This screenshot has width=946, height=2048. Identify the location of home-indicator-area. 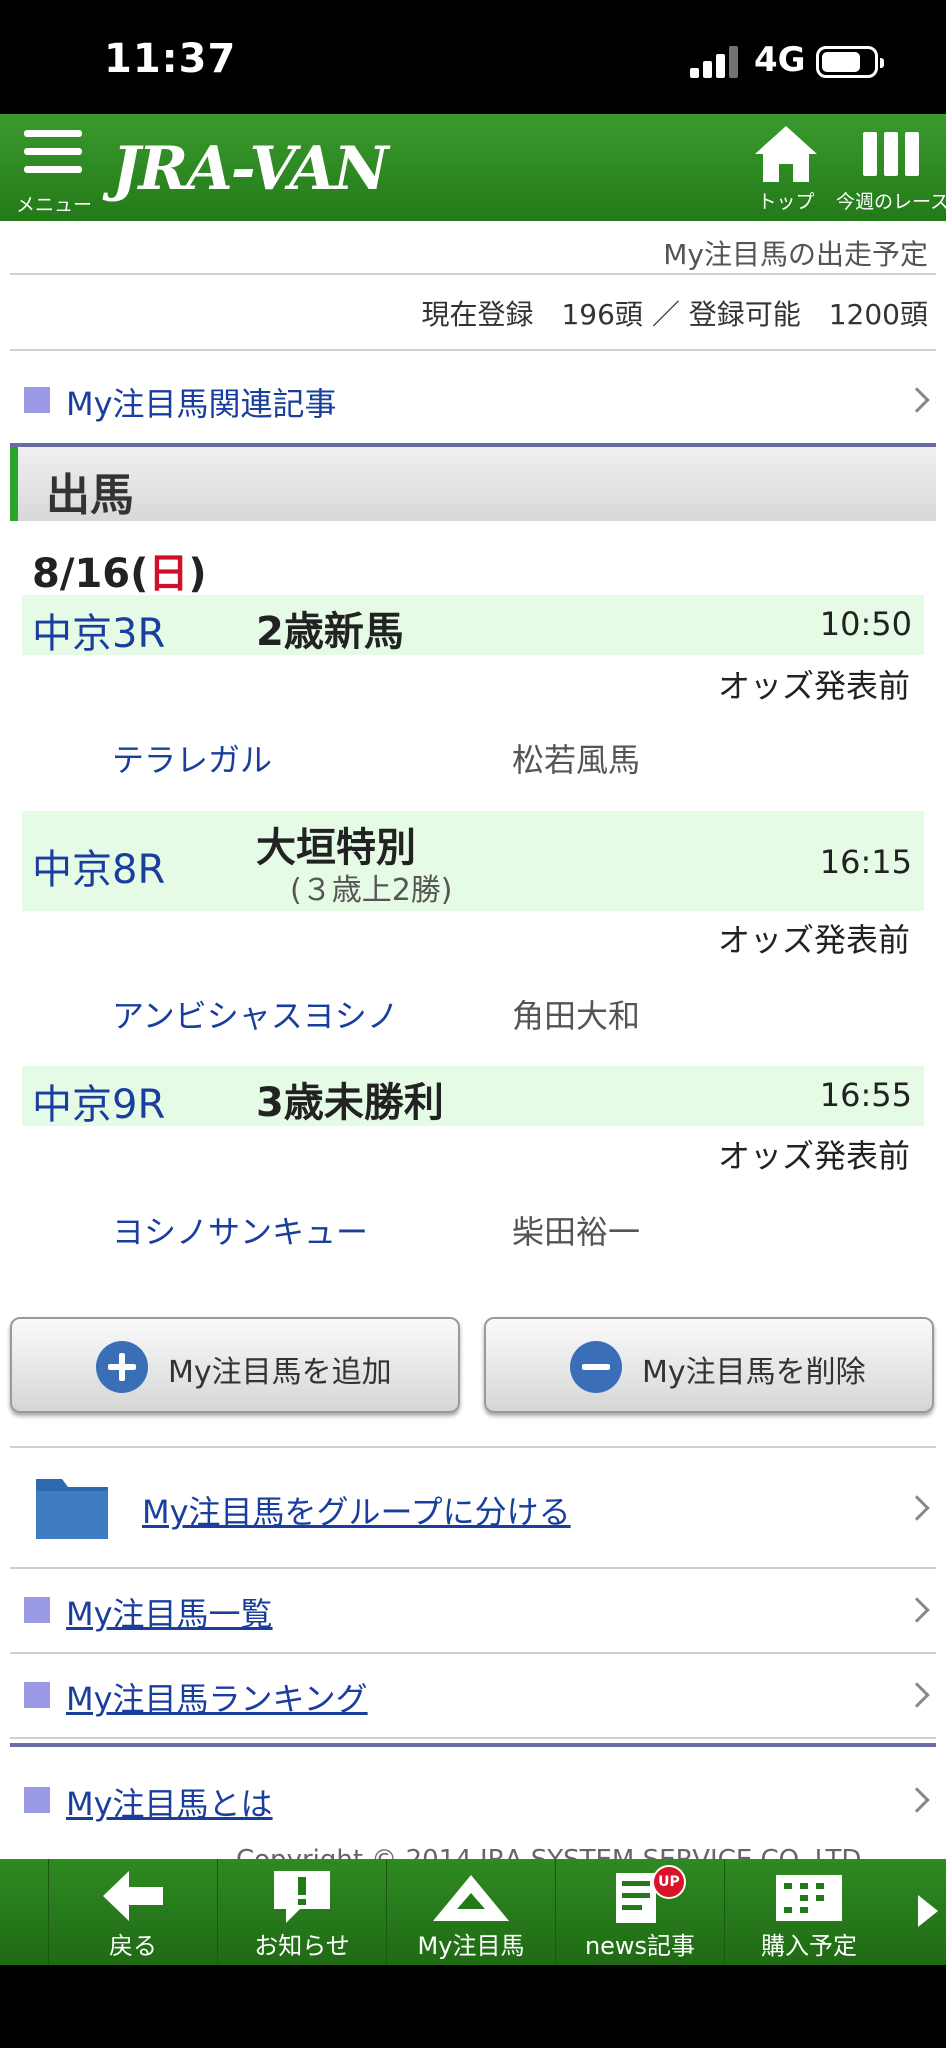
(473, 2006).